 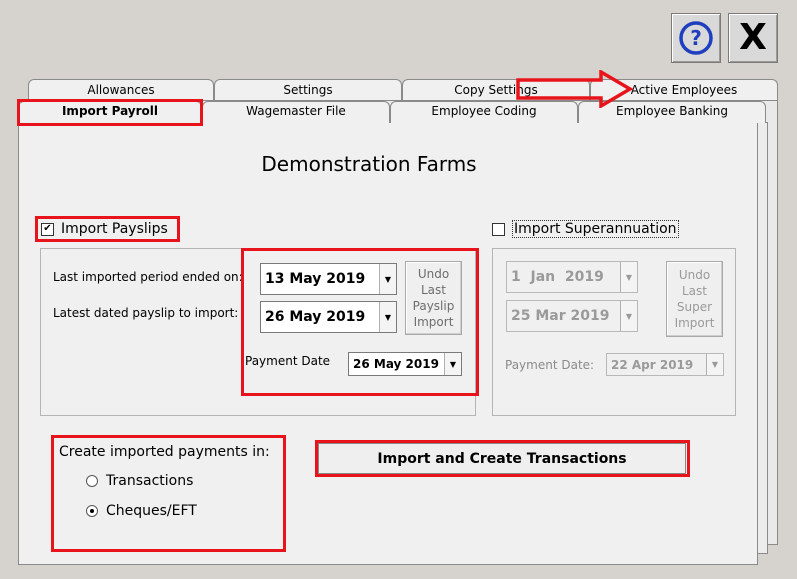 I want to click on tab-label: Allowances, so click(x=121, y=90).